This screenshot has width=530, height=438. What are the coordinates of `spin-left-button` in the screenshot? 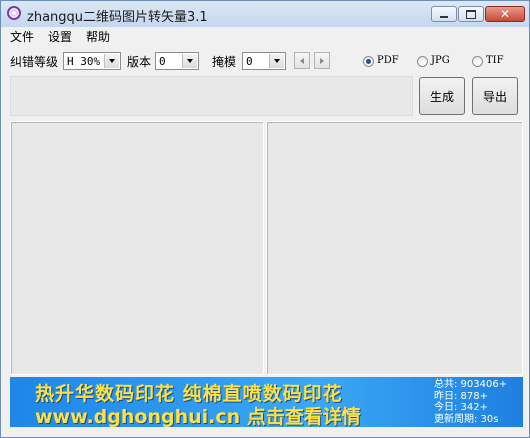 It's located at (302, 60).